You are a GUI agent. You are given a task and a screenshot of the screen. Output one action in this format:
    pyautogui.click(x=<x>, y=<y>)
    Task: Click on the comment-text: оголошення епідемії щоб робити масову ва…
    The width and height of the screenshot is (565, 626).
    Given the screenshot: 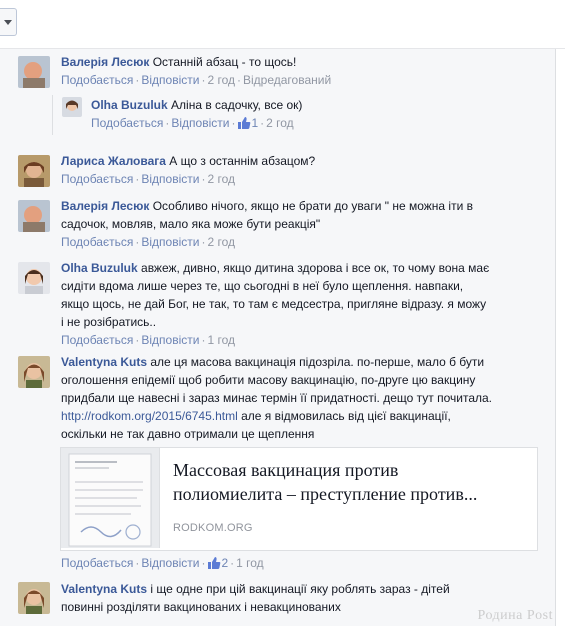 What is the action you would take?
    pyautogui.click(x=268, y=380)
    